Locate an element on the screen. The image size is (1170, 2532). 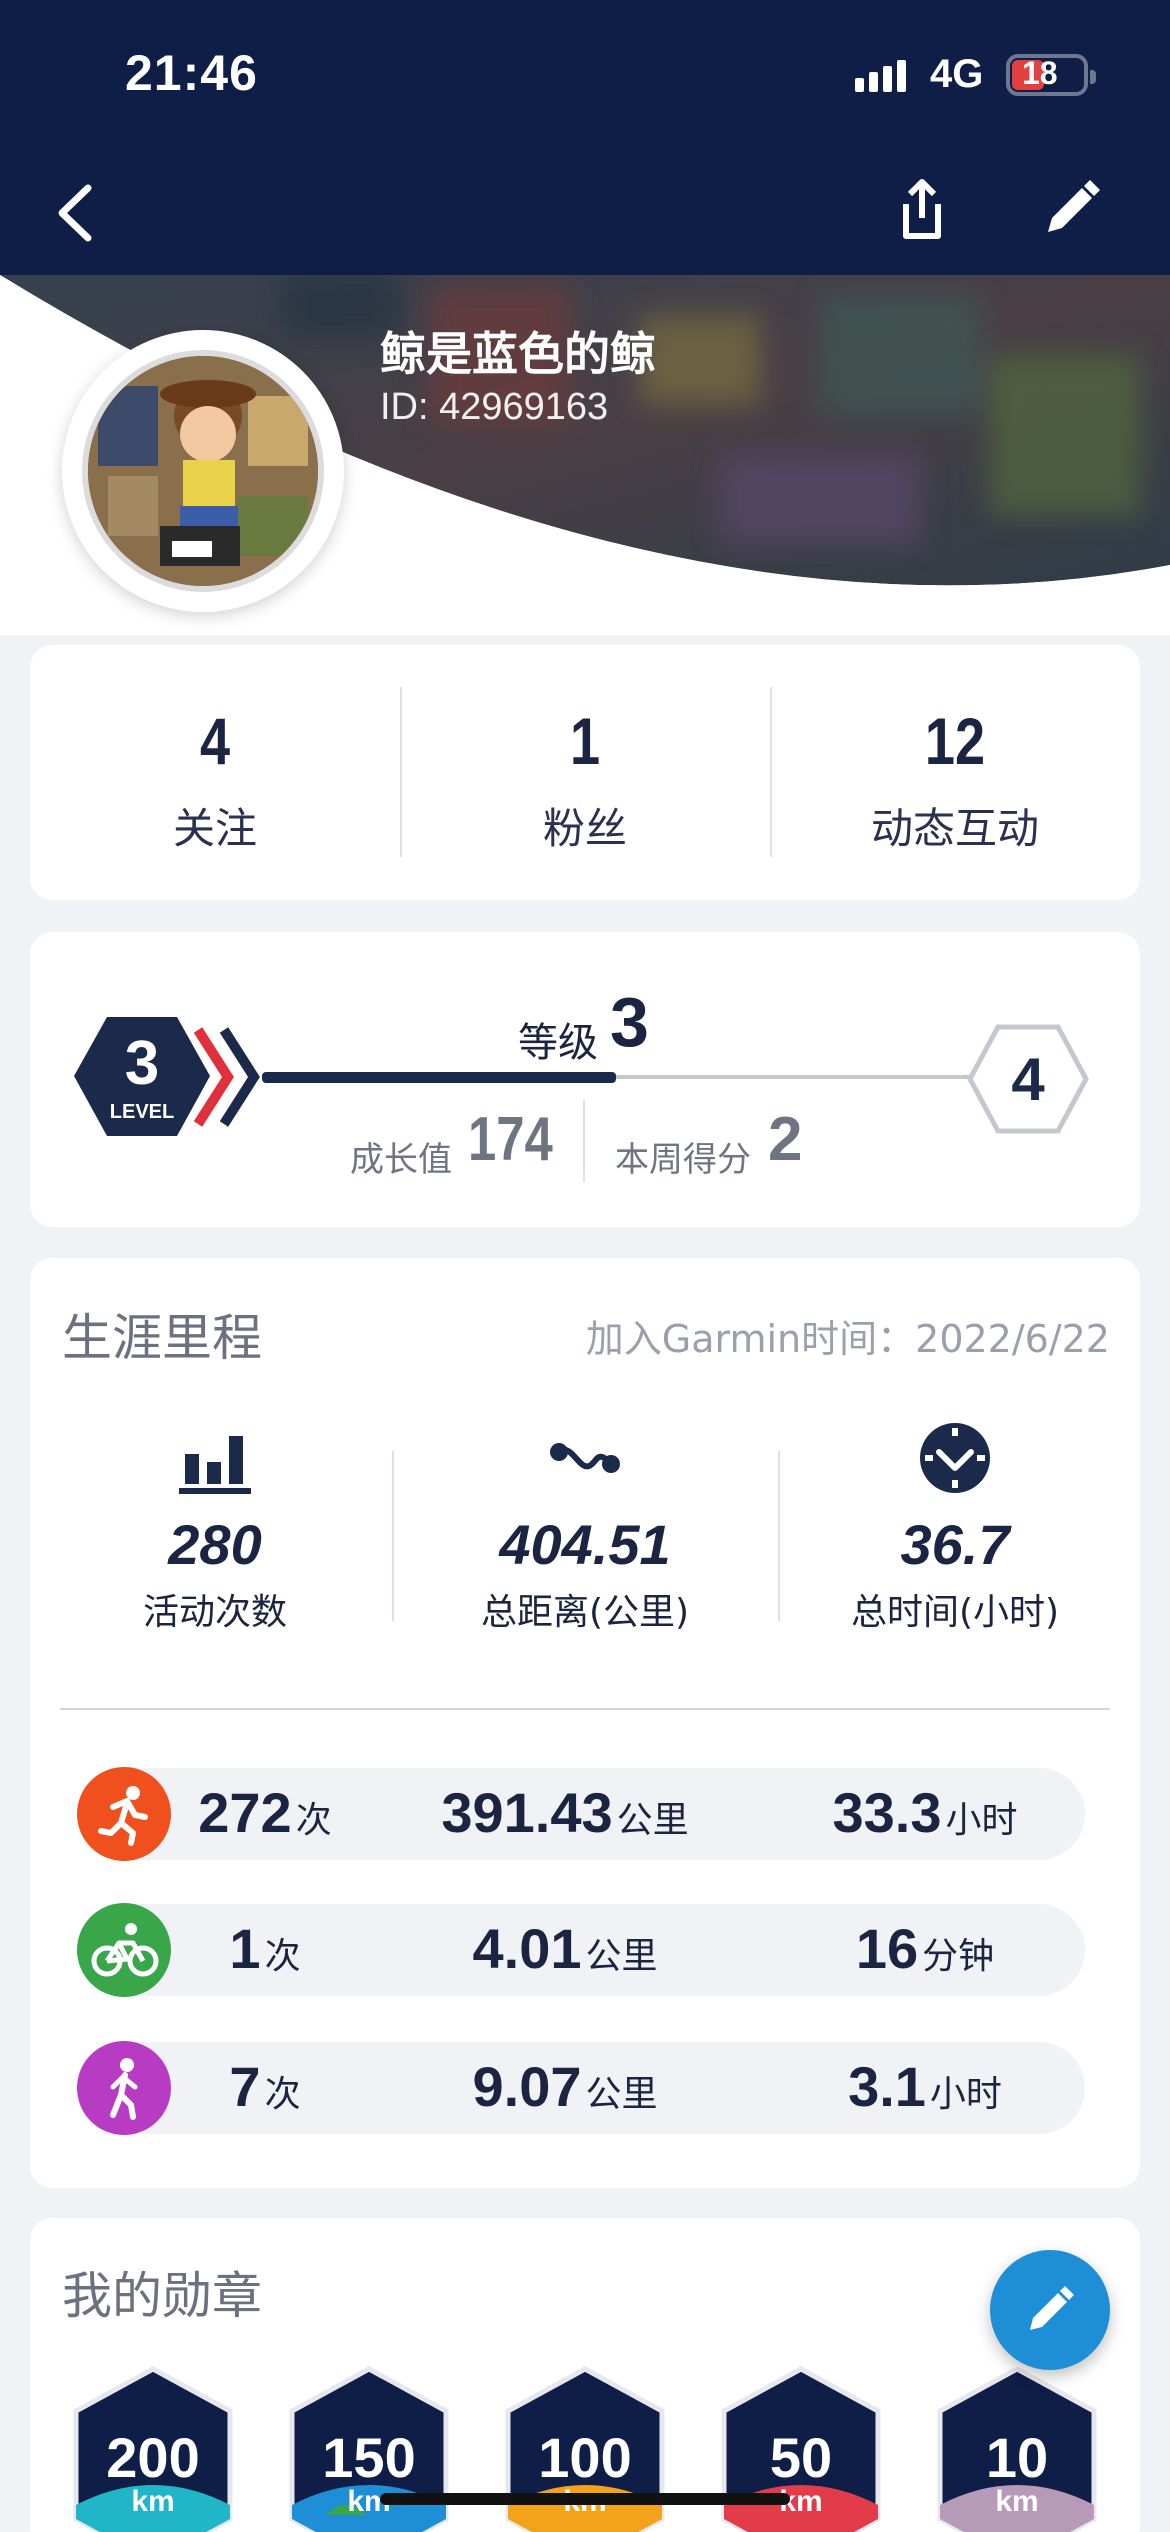
next-level-number: 4 is located at coordinates (1028, 1079).